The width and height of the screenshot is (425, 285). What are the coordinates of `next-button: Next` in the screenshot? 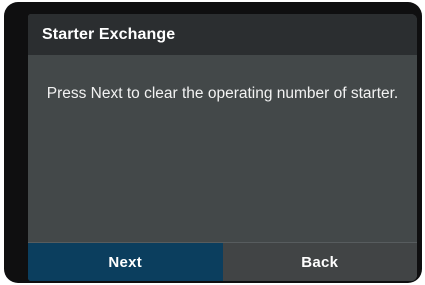 It's located at (125, 262).